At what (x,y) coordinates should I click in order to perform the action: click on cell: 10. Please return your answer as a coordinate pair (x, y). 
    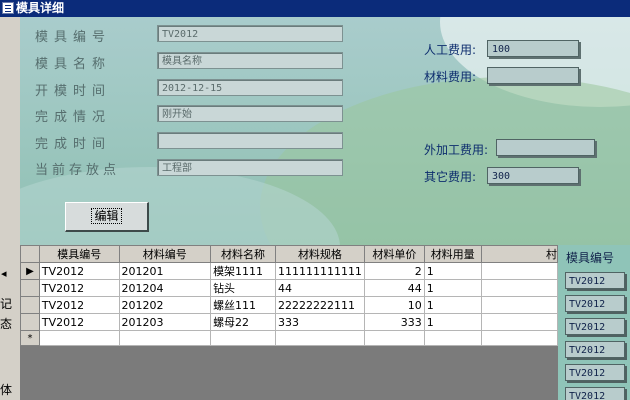
    Looking at the image, I should click on (394, 305).